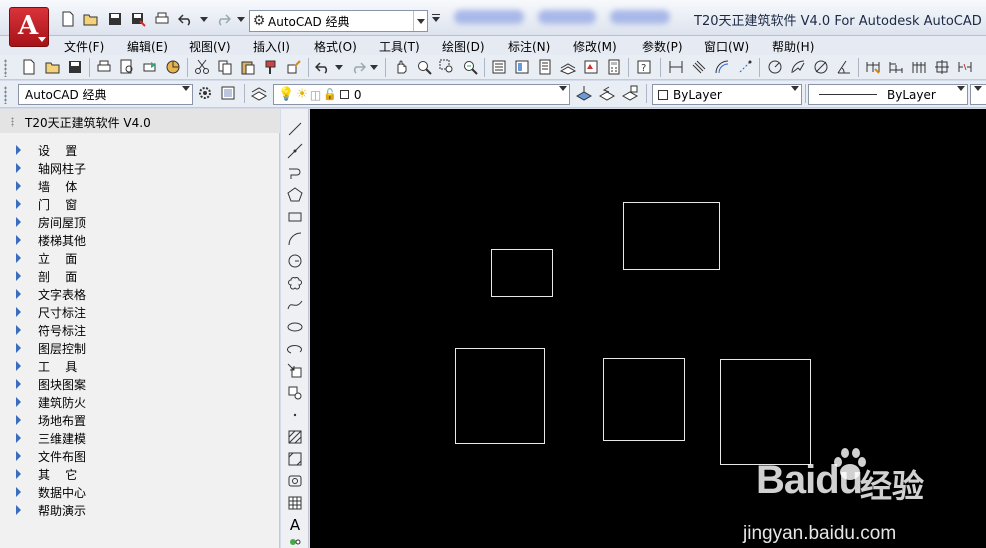  What do you see at coordinates (248, 67) in the screenshot?
I see `paste-icon` at bounding box center [248, 67].